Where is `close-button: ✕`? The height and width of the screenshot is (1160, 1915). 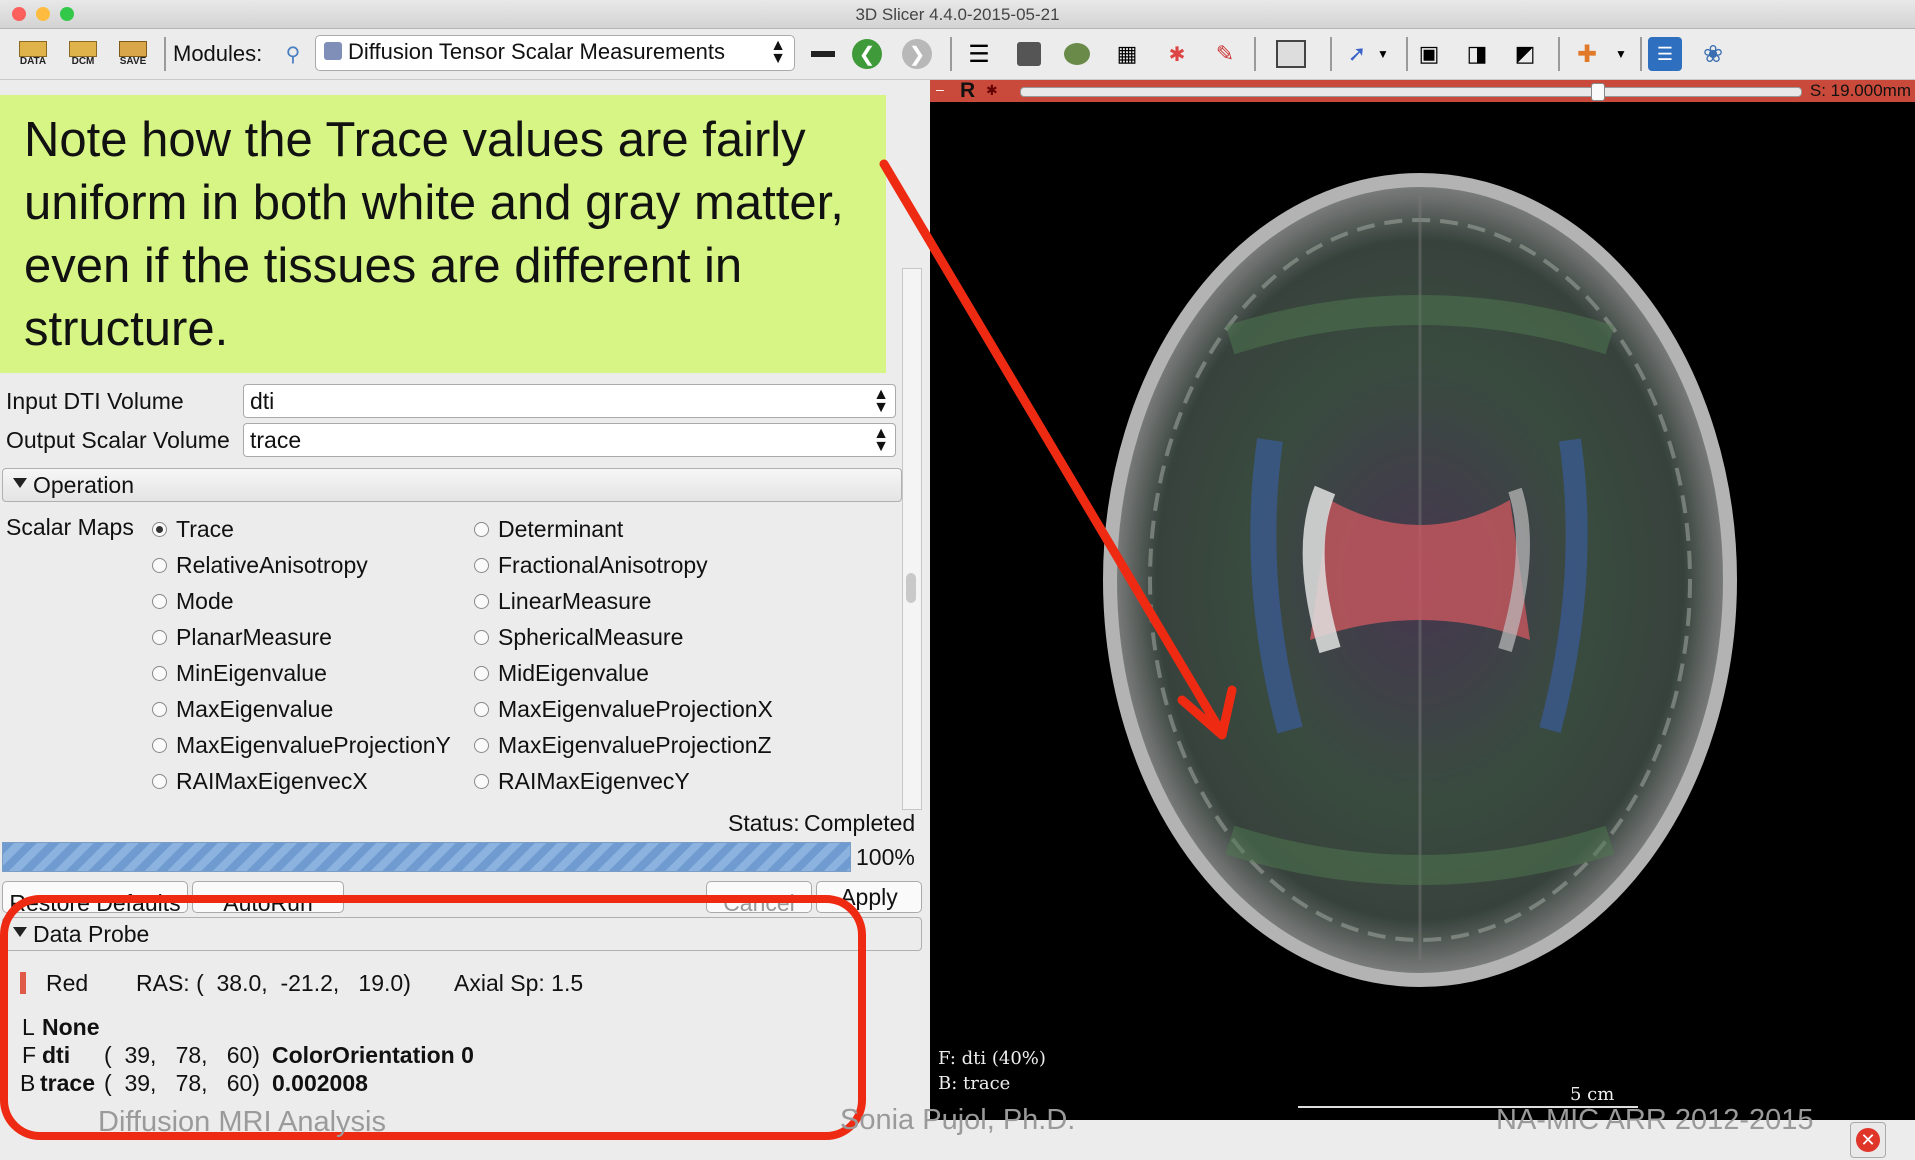 close-button: ✕ is located at coordinates (1868, 1140).